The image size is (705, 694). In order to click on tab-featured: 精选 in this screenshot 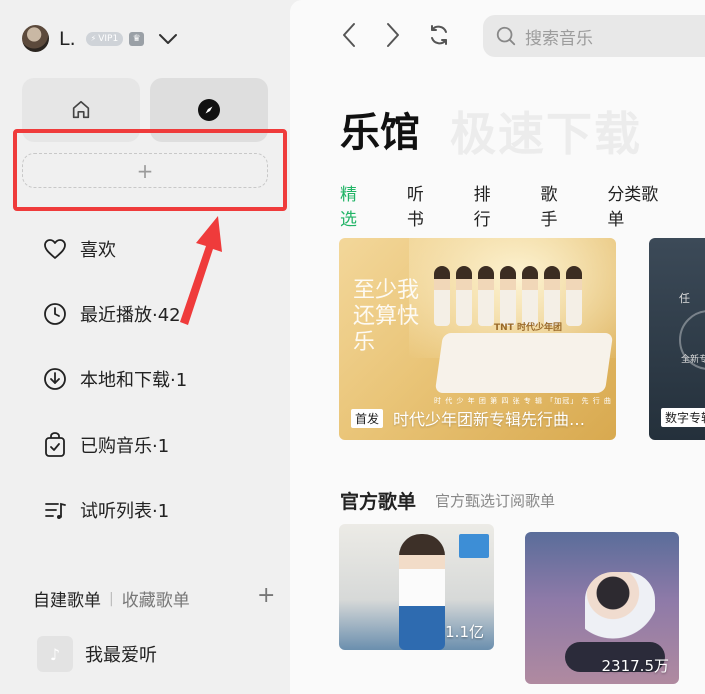, I will do `click(355, 211)`.